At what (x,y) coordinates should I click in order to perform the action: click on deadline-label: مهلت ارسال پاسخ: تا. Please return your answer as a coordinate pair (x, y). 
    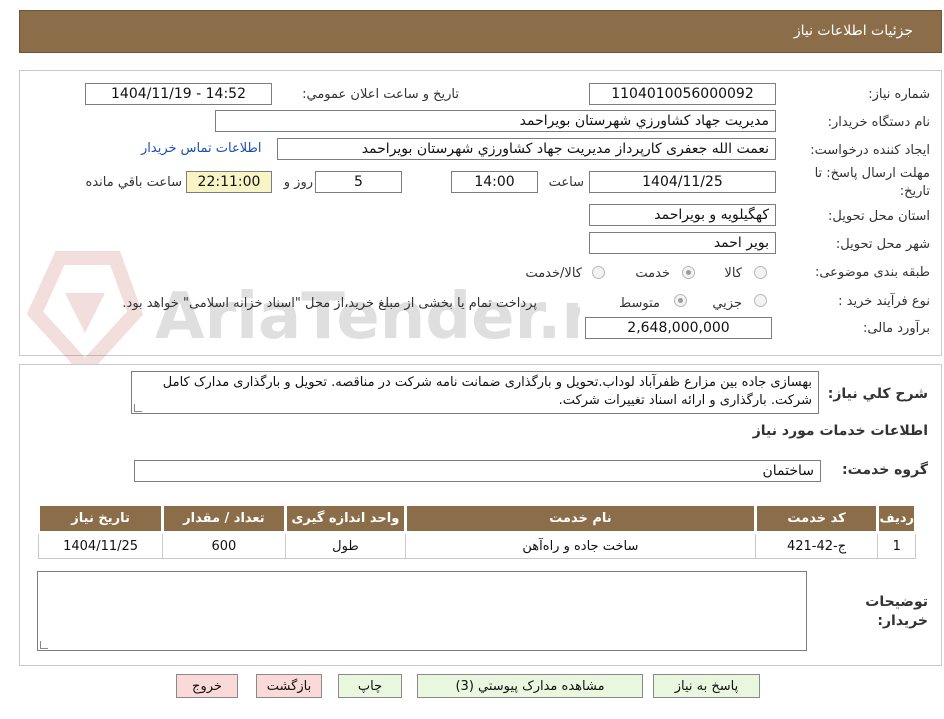
    Looking at the image, I should click on (872, 173).